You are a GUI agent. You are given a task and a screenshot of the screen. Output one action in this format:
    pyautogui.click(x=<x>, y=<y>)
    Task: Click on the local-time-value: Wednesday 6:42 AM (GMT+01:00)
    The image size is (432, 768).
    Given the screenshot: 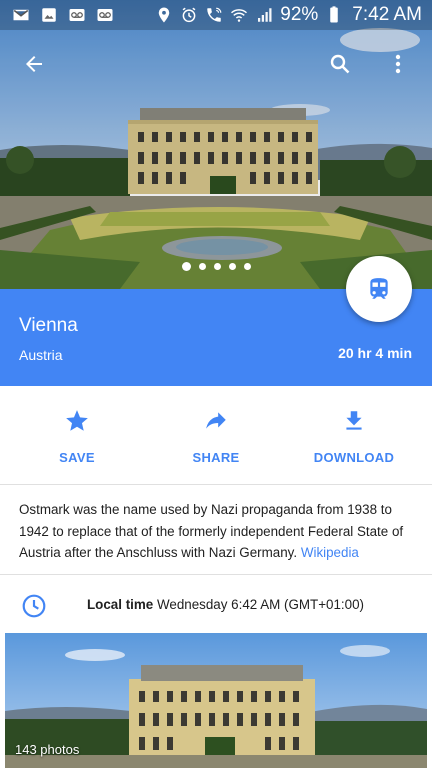 What is the action you would take?
    pyautogui.click(x=260, y=604)
    